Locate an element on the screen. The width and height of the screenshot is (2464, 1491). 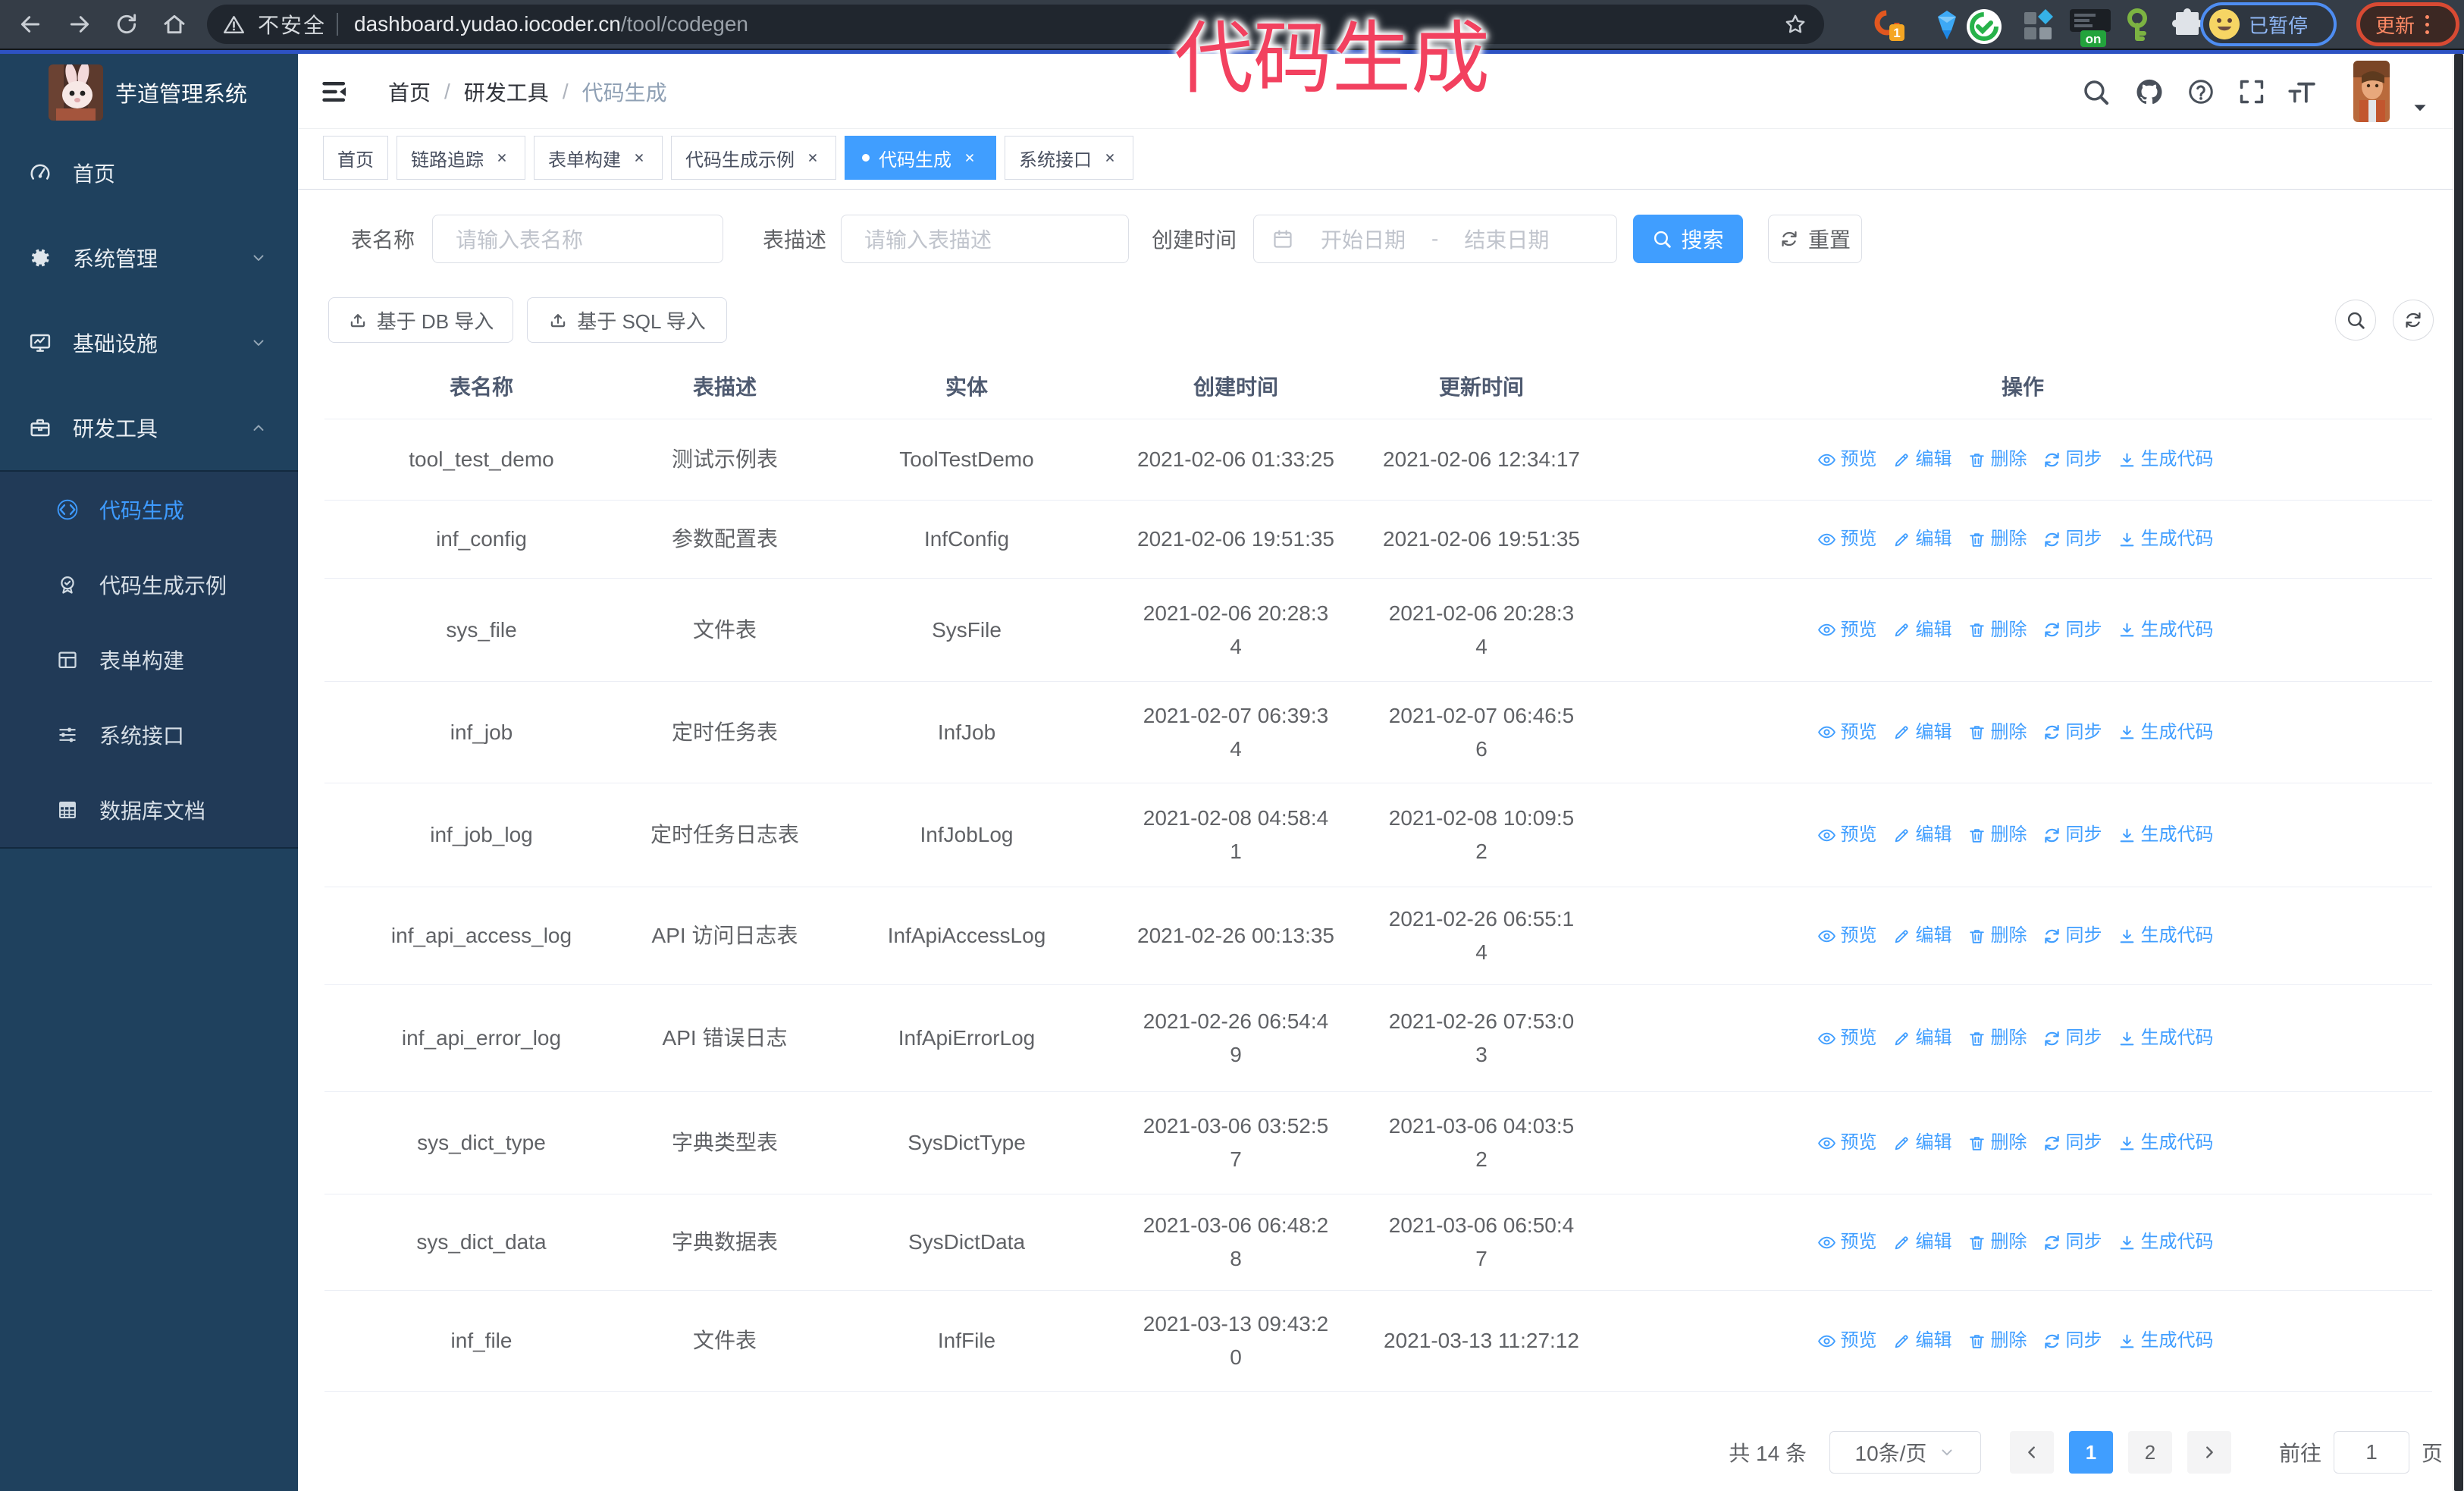
sidebar-item-infra: 基础设施 is located at coordinates (149, 342).